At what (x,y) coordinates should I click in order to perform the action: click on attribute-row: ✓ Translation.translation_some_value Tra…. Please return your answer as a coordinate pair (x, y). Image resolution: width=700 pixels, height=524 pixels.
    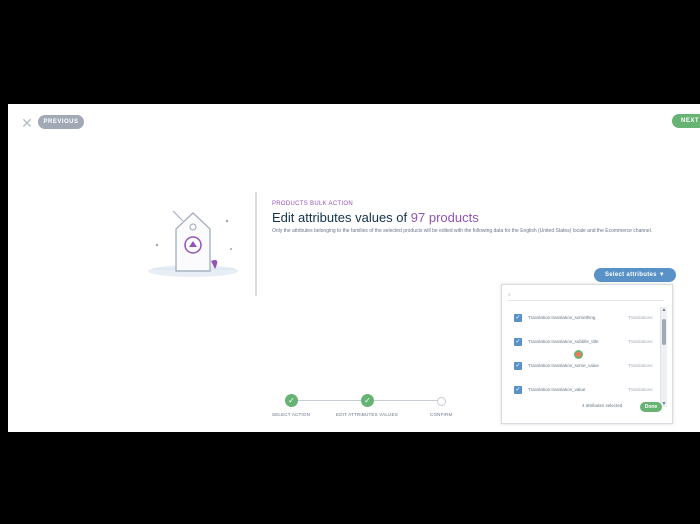
    Looking at the image, I should click on (583, 366).